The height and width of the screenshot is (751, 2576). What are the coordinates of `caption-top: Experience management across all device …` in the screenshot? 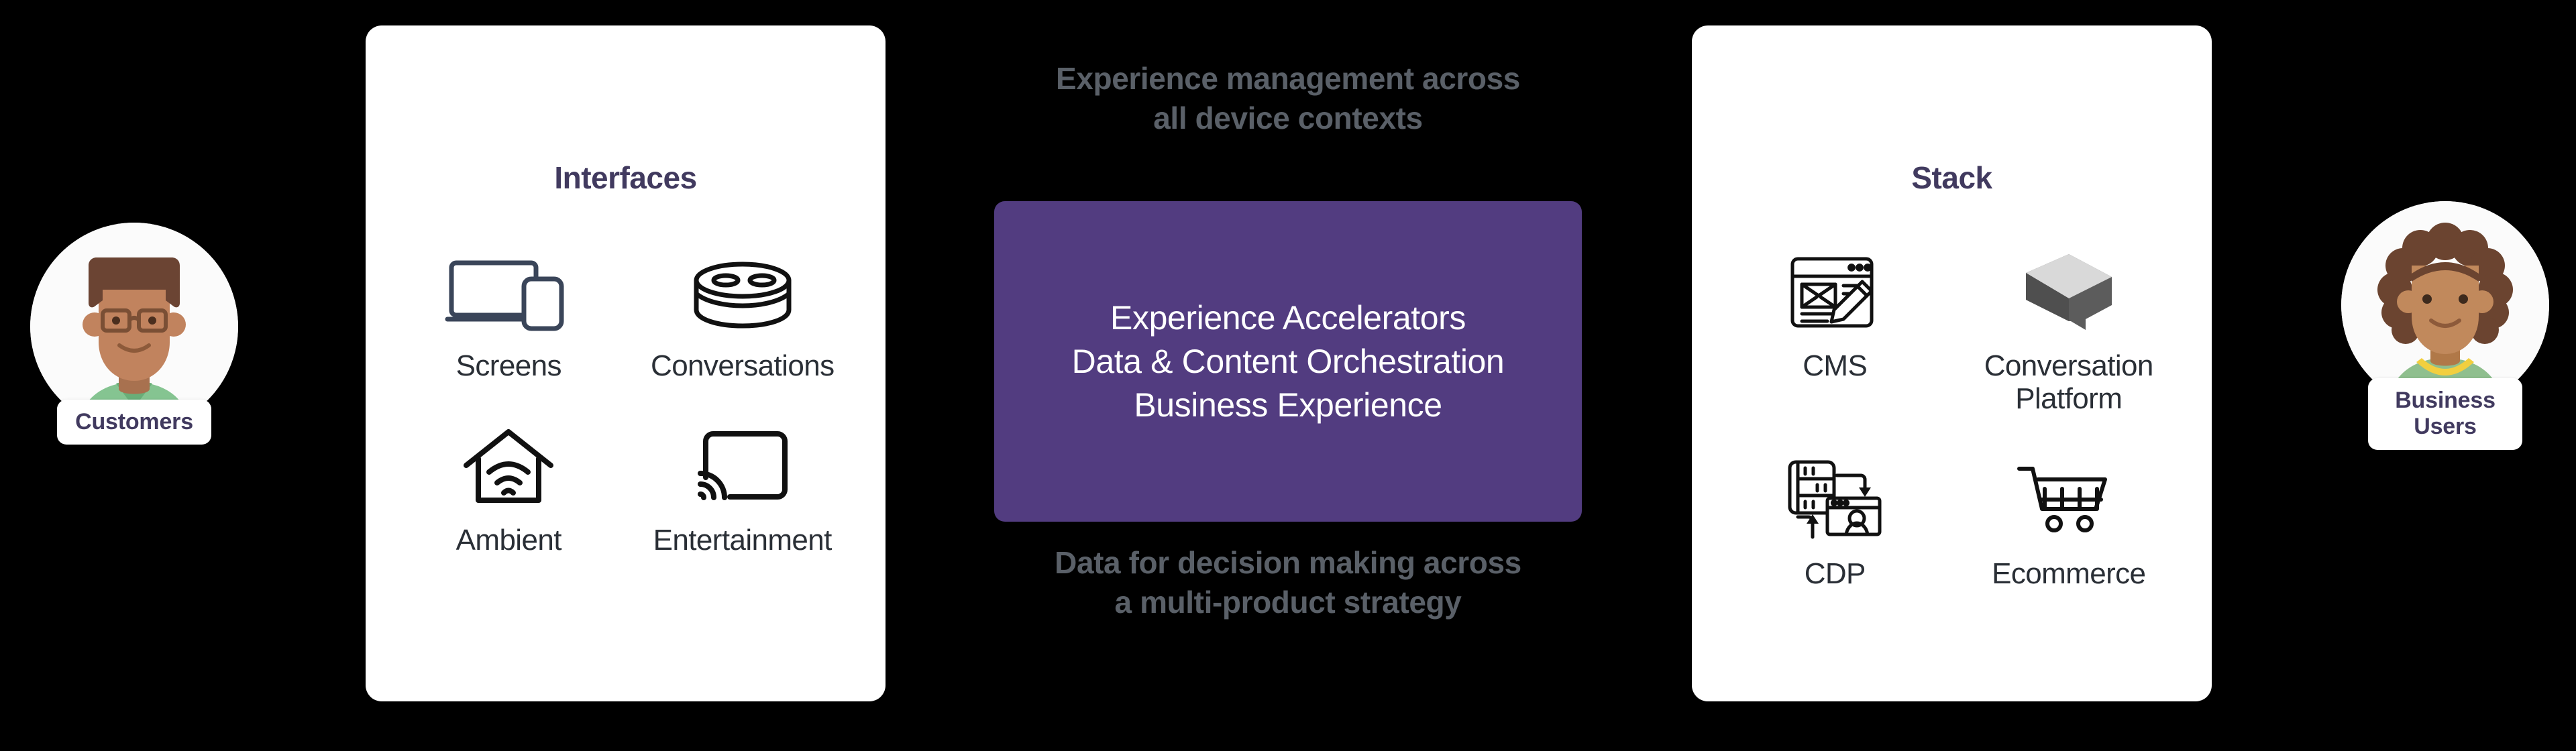 It's located at (1288, 98).